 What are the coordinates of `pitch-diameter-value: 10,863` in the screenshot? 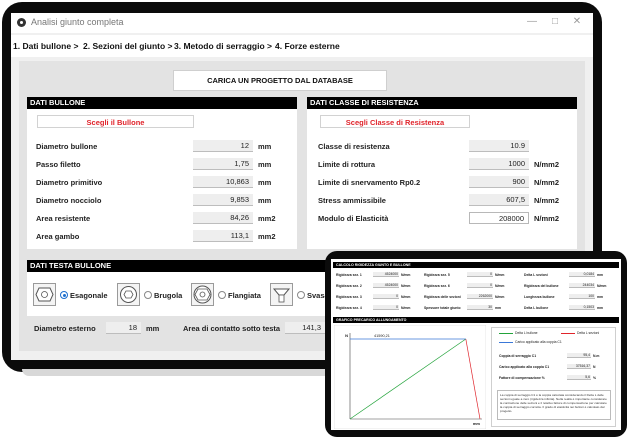 It's located at (223, 182).